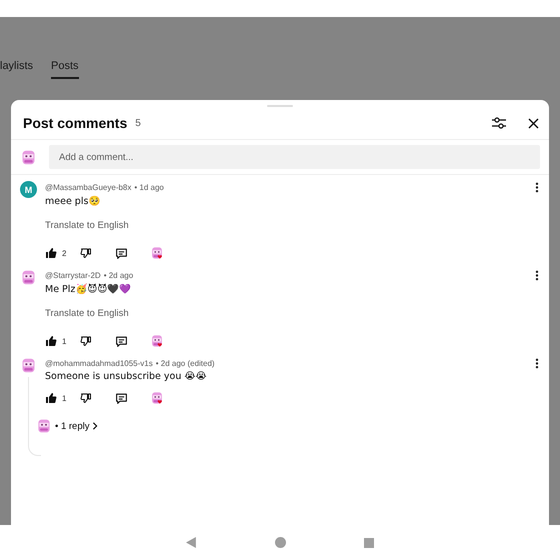 This screenshot has width=560, height=560. Describe the element at coordinates (119, 275) in the screenshot. I see `comment-time: • 2d ago` at that location.